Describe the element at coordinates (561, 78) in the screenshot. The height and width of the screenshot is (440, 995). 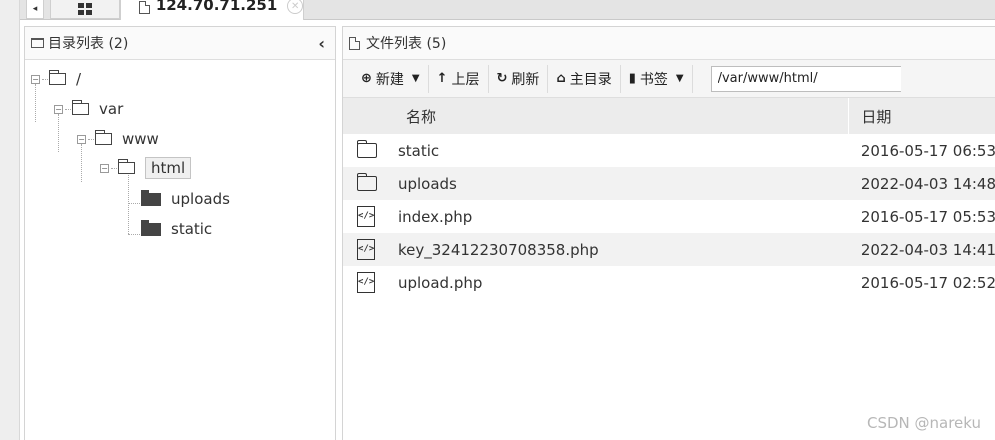
I see `home-icon: ⌂` at that location.